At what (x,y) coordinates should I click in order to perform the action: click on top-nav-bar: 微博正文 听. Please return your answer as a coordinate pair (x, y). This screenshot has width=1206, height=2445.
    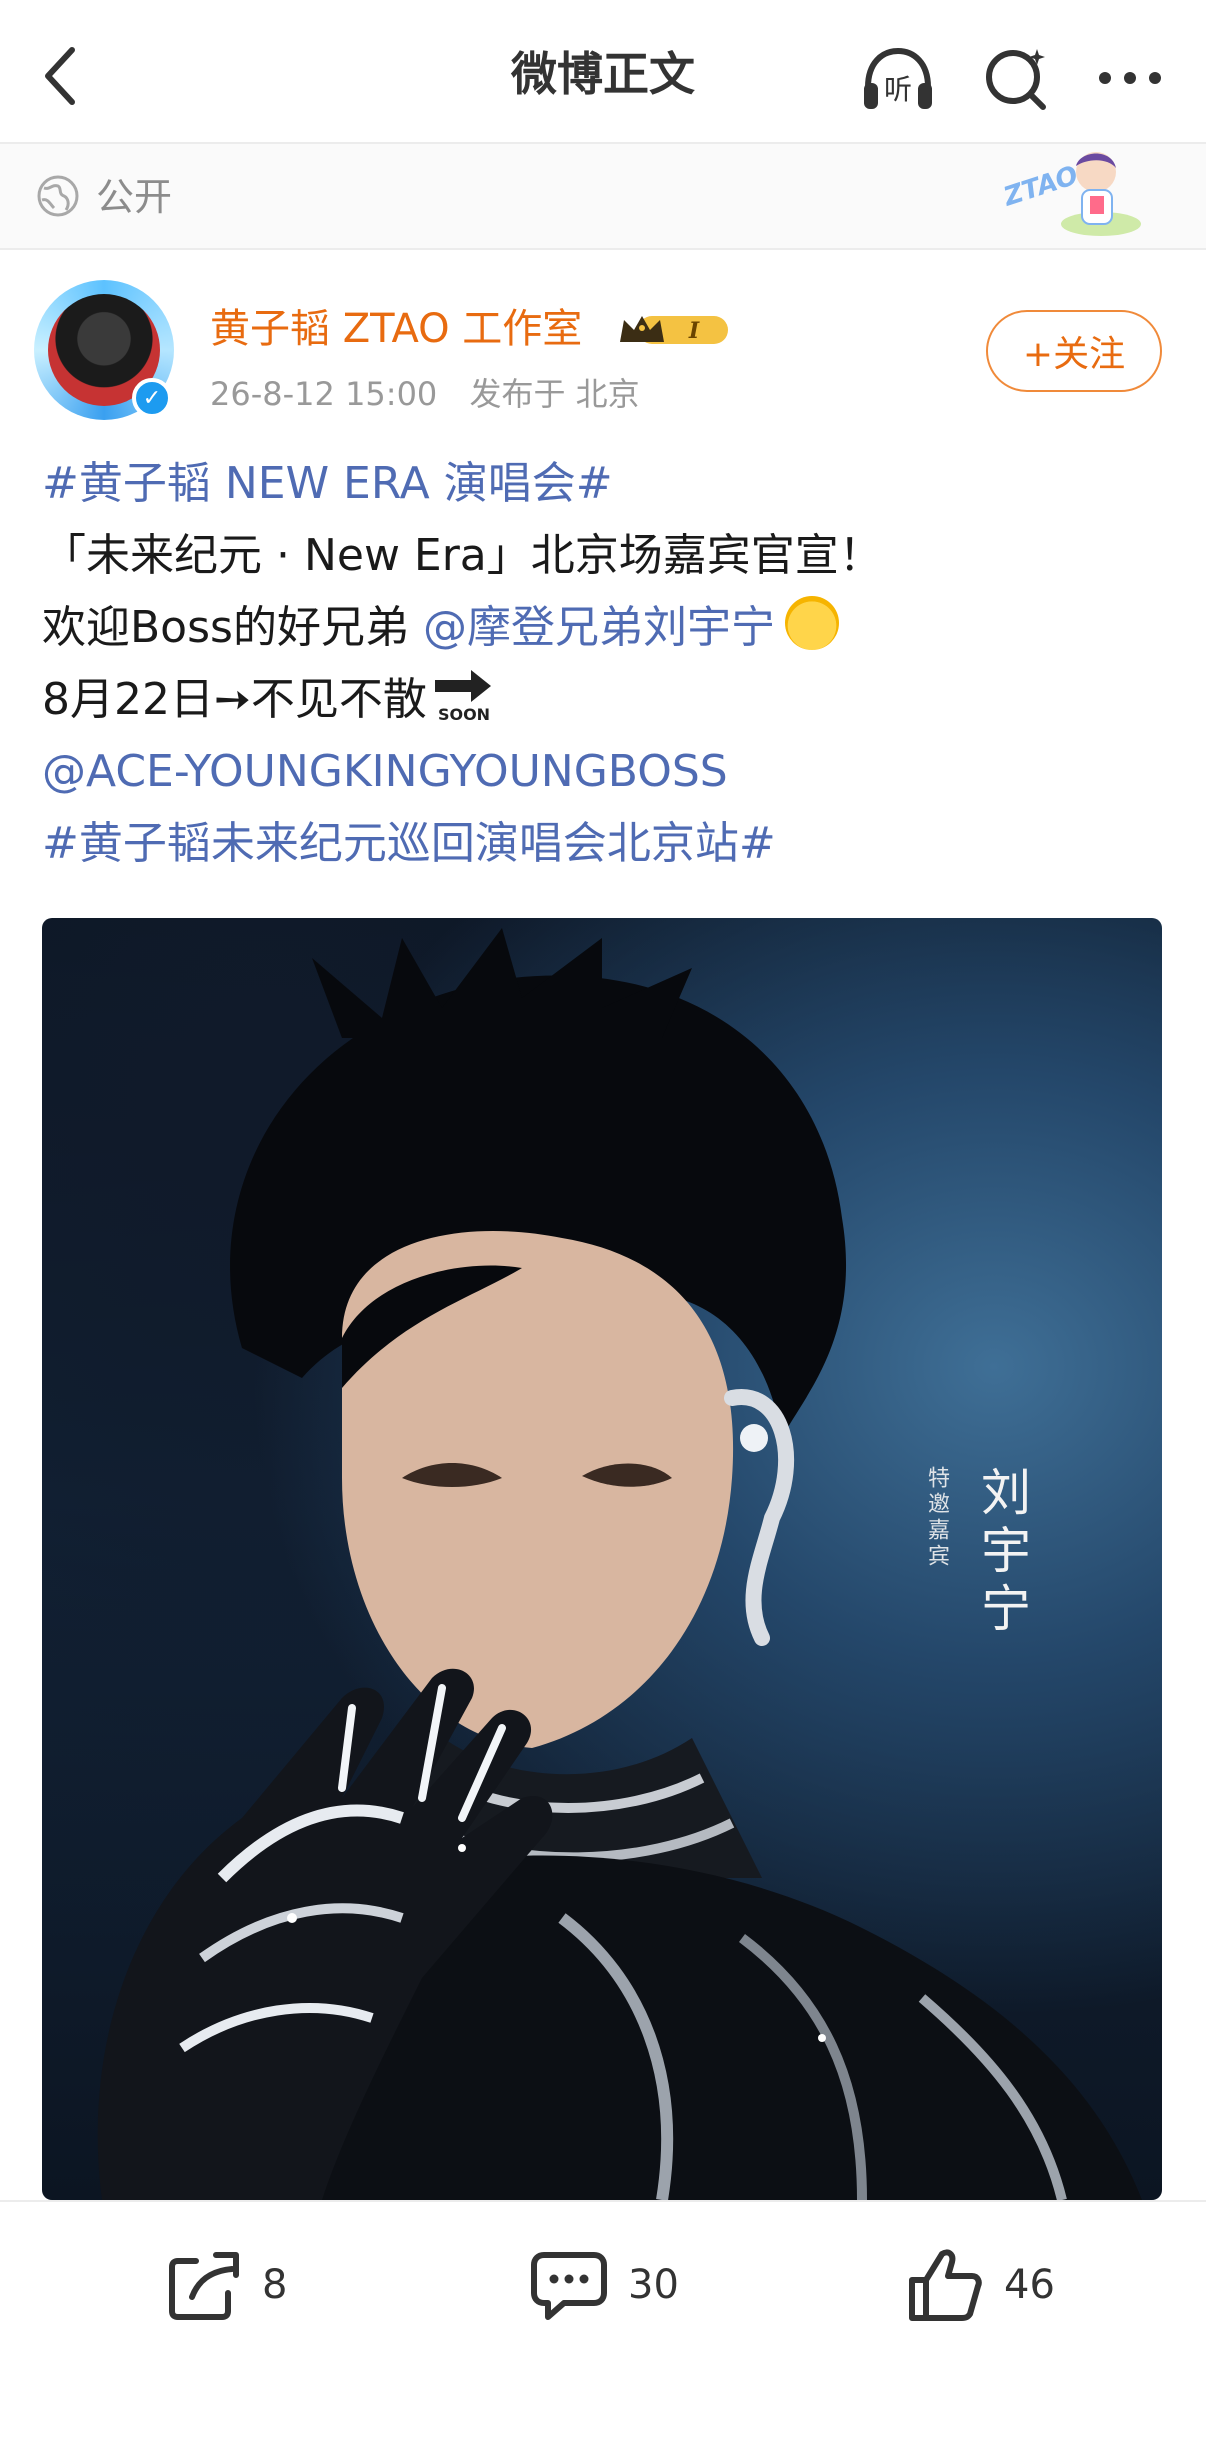
    Looking at the image, I should click on (603, 72).